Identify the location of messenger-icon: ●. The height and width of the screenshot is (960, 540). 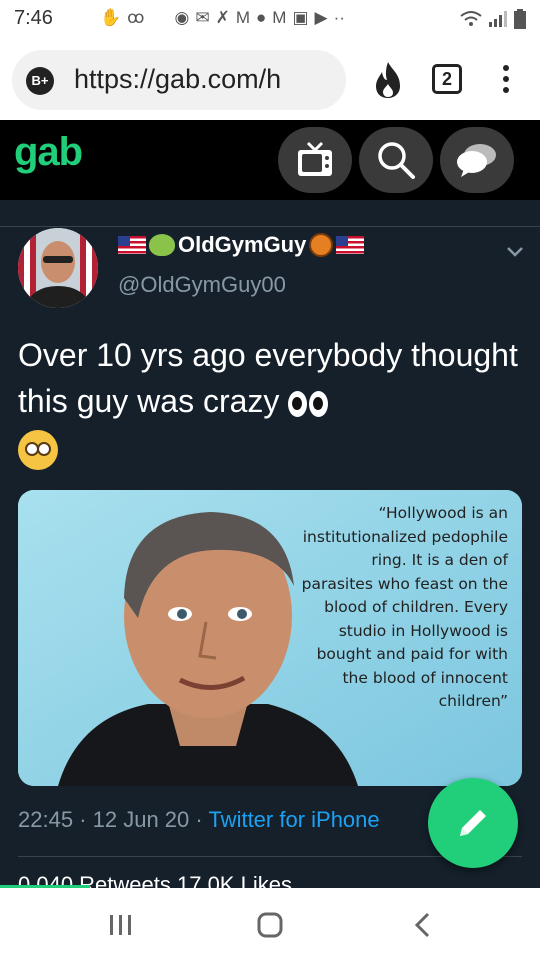
(261, 17).